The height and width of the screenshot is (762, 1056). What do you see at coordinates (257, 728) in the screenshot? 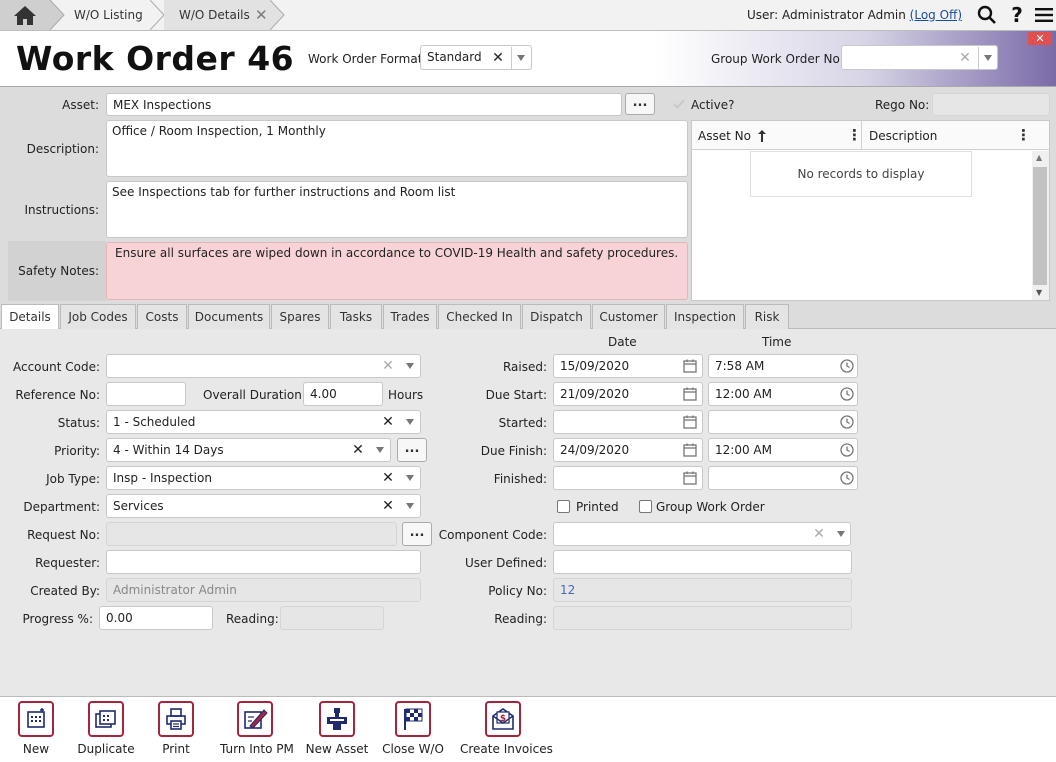
I see `turn-into-pm-button: Turn Into PM` at bounding box center [257, 728].